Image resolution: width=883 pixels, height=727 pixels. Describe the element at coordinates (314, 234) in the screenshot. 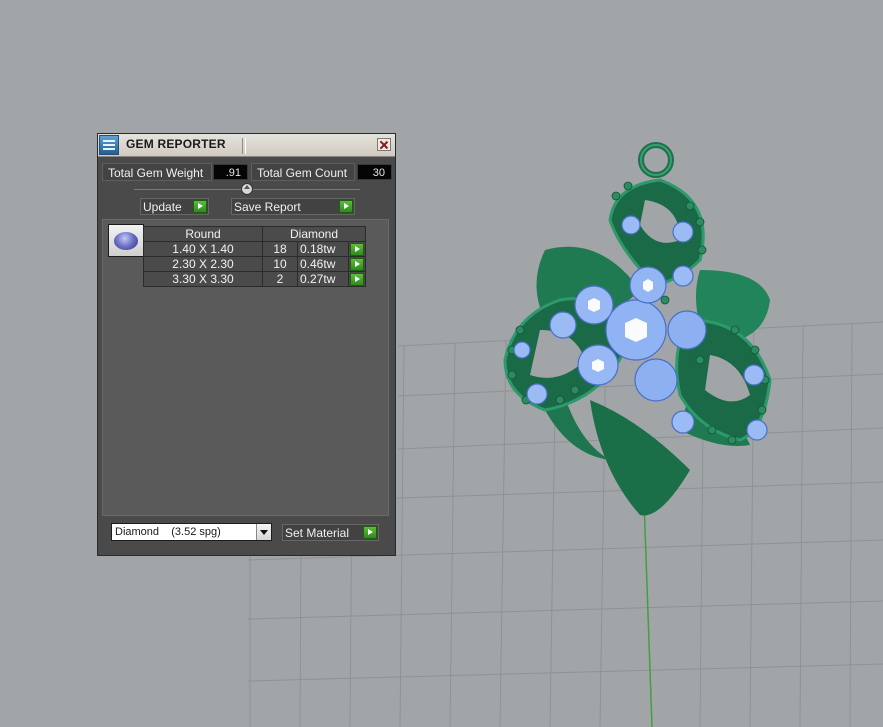

I see `header-material: Diamond` at that location.